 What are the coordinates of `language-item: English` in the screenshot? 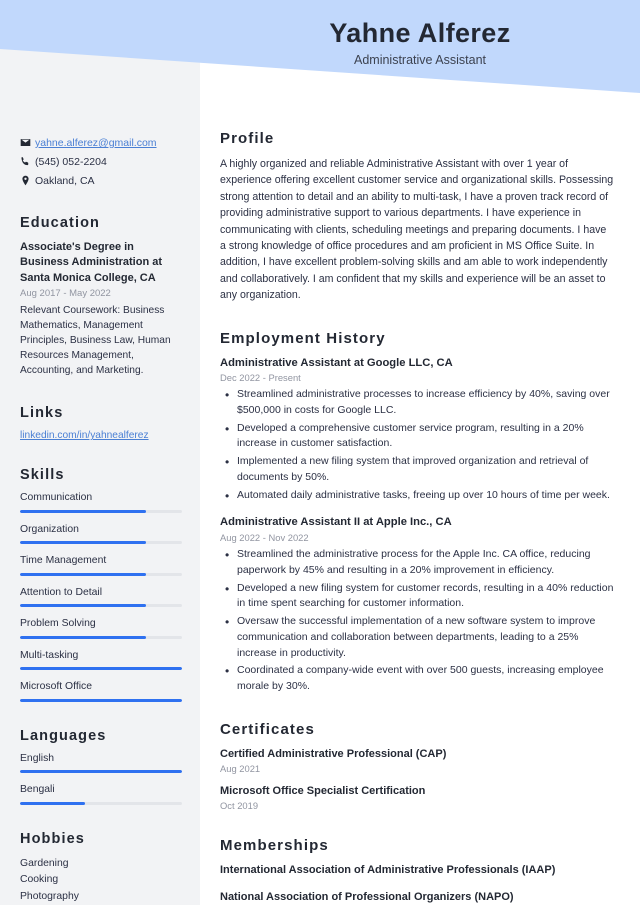 It's located at (101, 763).